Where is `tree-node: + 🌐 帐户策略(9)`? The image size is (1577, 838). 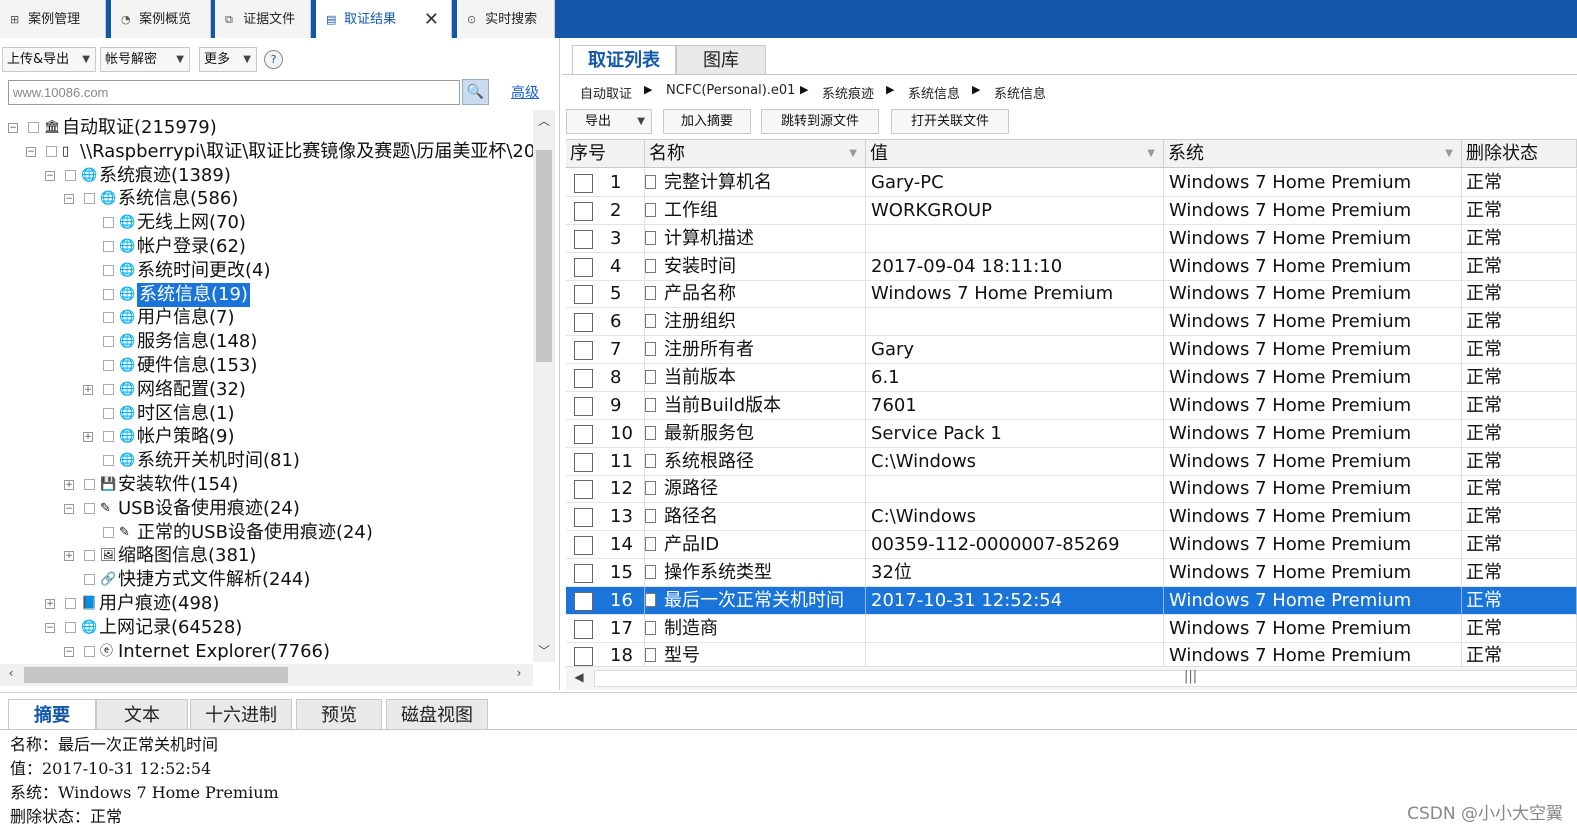 tree-node: + 🌐 帐户策略(9) is located at coordinates (266, 437).